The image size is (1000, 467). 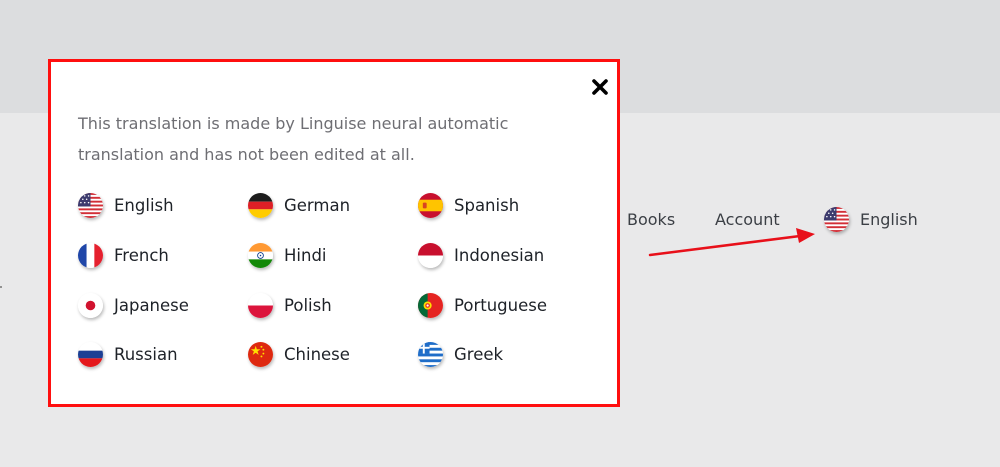 What do you see at coordinates (260, 255) in the screenshot?
I see `india-flag-icon` at bounding box center [260, 255].